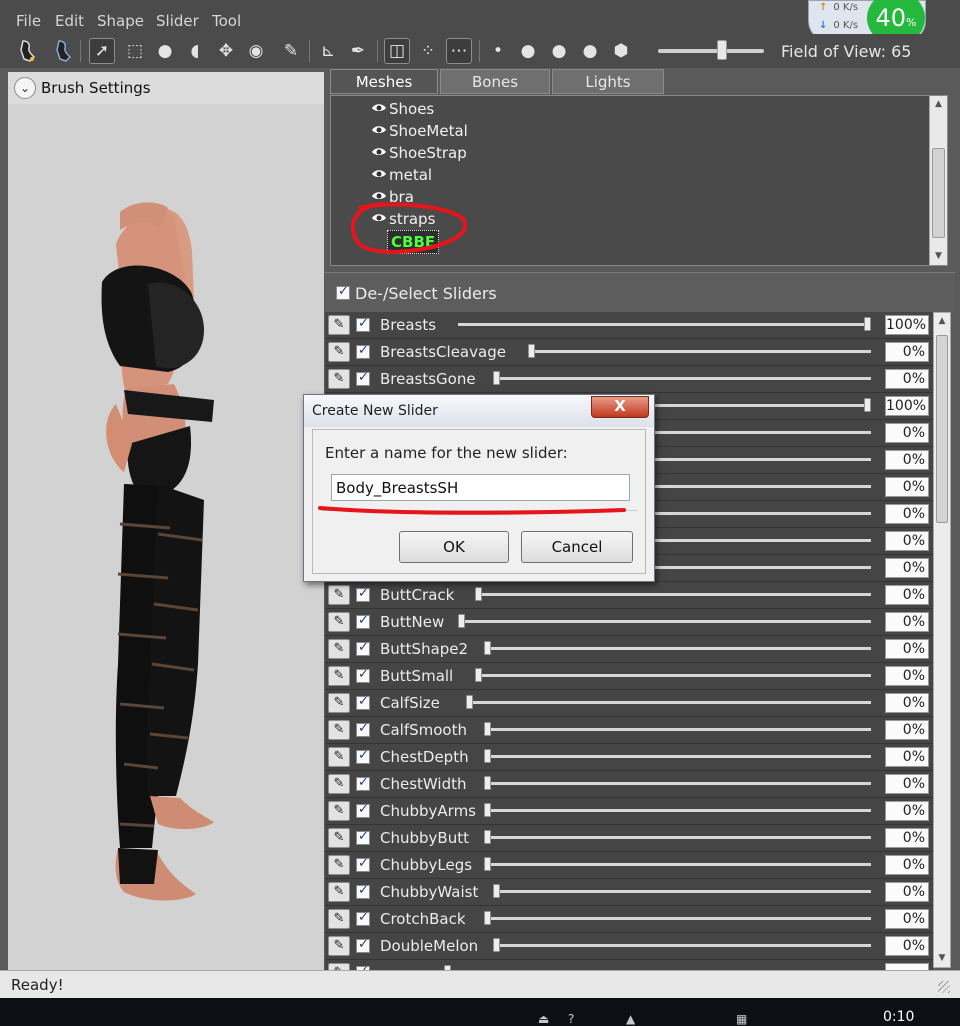  I want to click on close-icon: X, so click(620, 407).